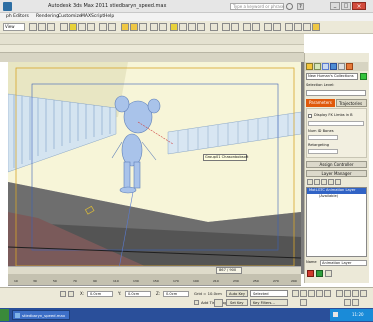 The image size is (373, 322). I want to click on auto-key-button: Auto Key, so click(237, 293).